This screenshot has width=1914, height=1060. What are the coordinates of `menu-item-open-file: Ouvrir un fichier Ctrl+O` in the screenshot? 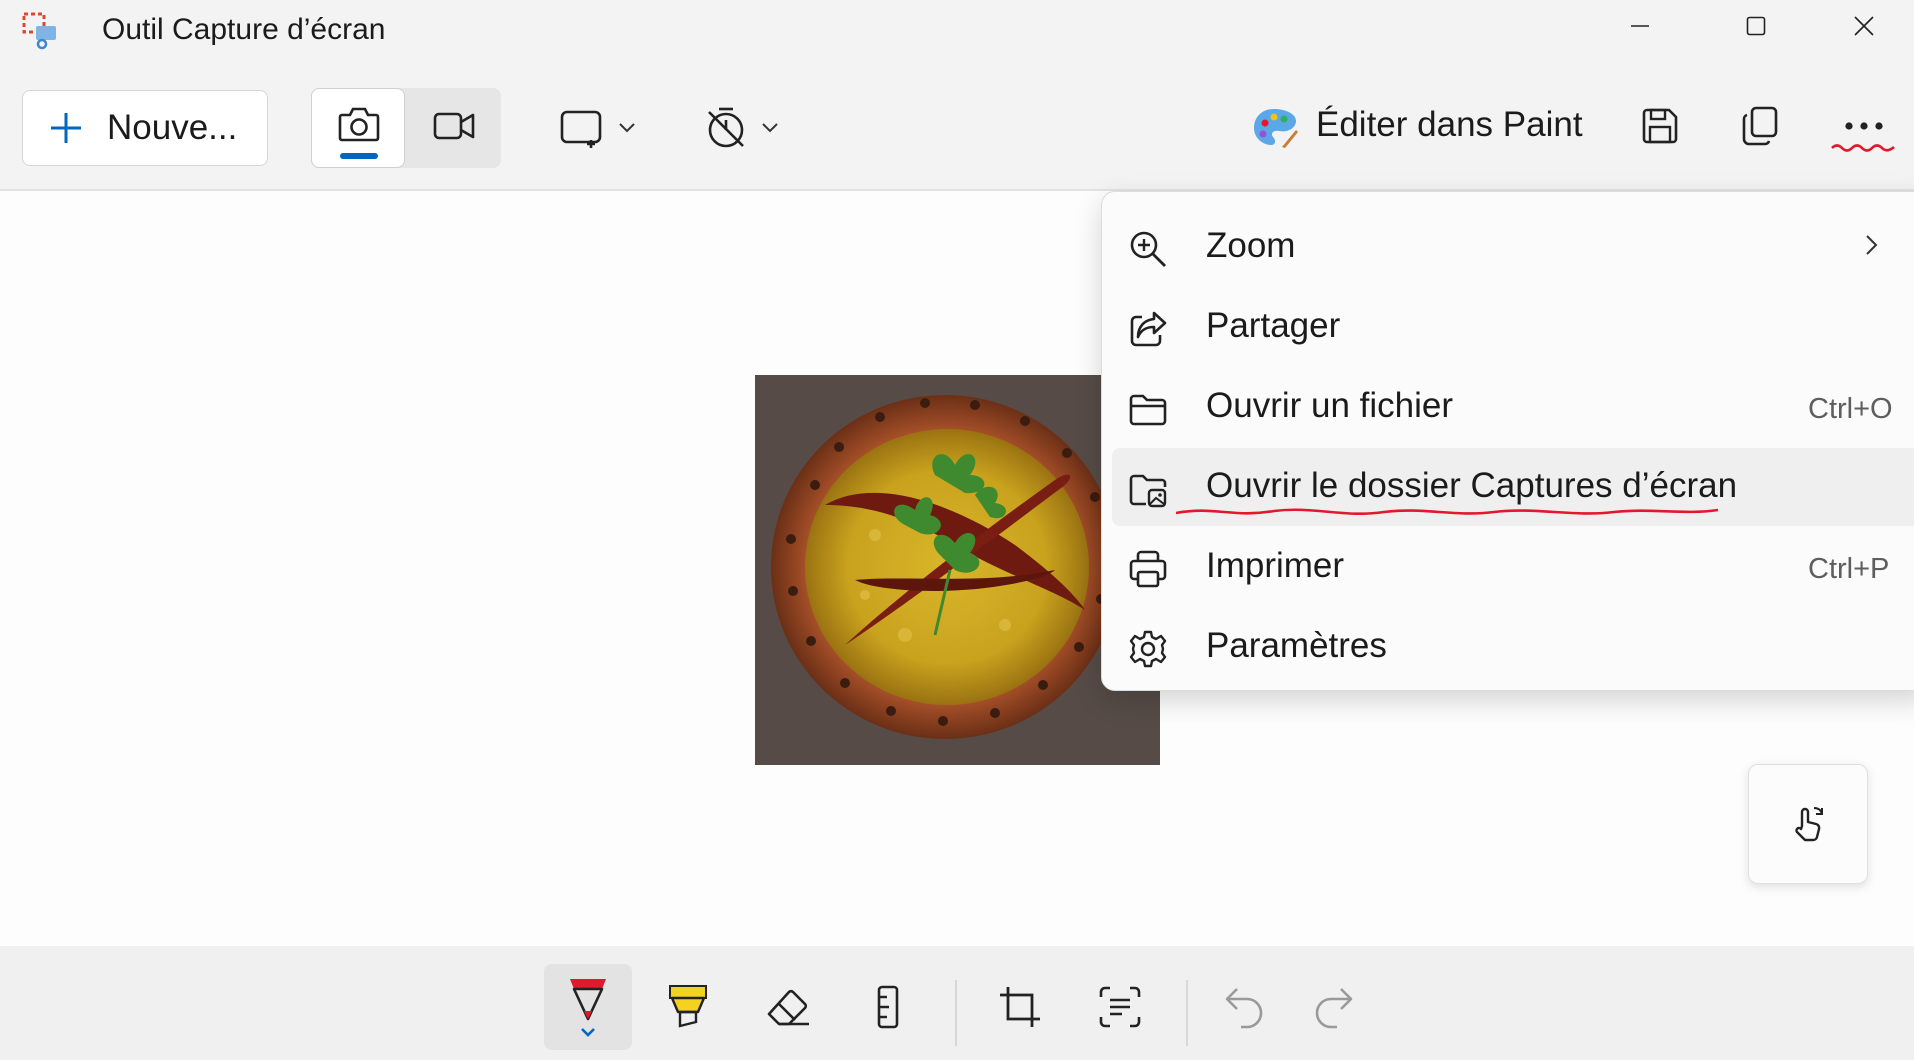 It's located at (1513, 407).